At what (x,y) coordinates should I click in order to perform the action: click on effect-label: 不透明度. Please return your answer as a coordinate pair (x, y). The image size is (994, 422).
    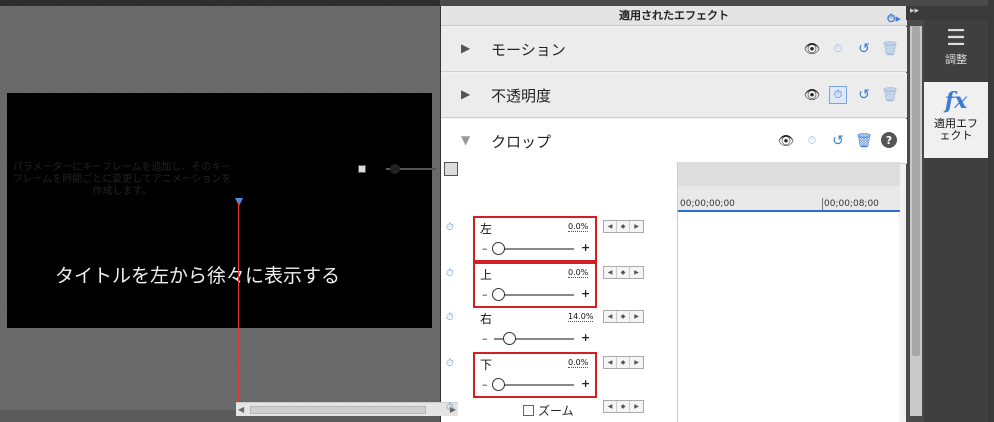
    Looking at the image, I should click on (521, 96).